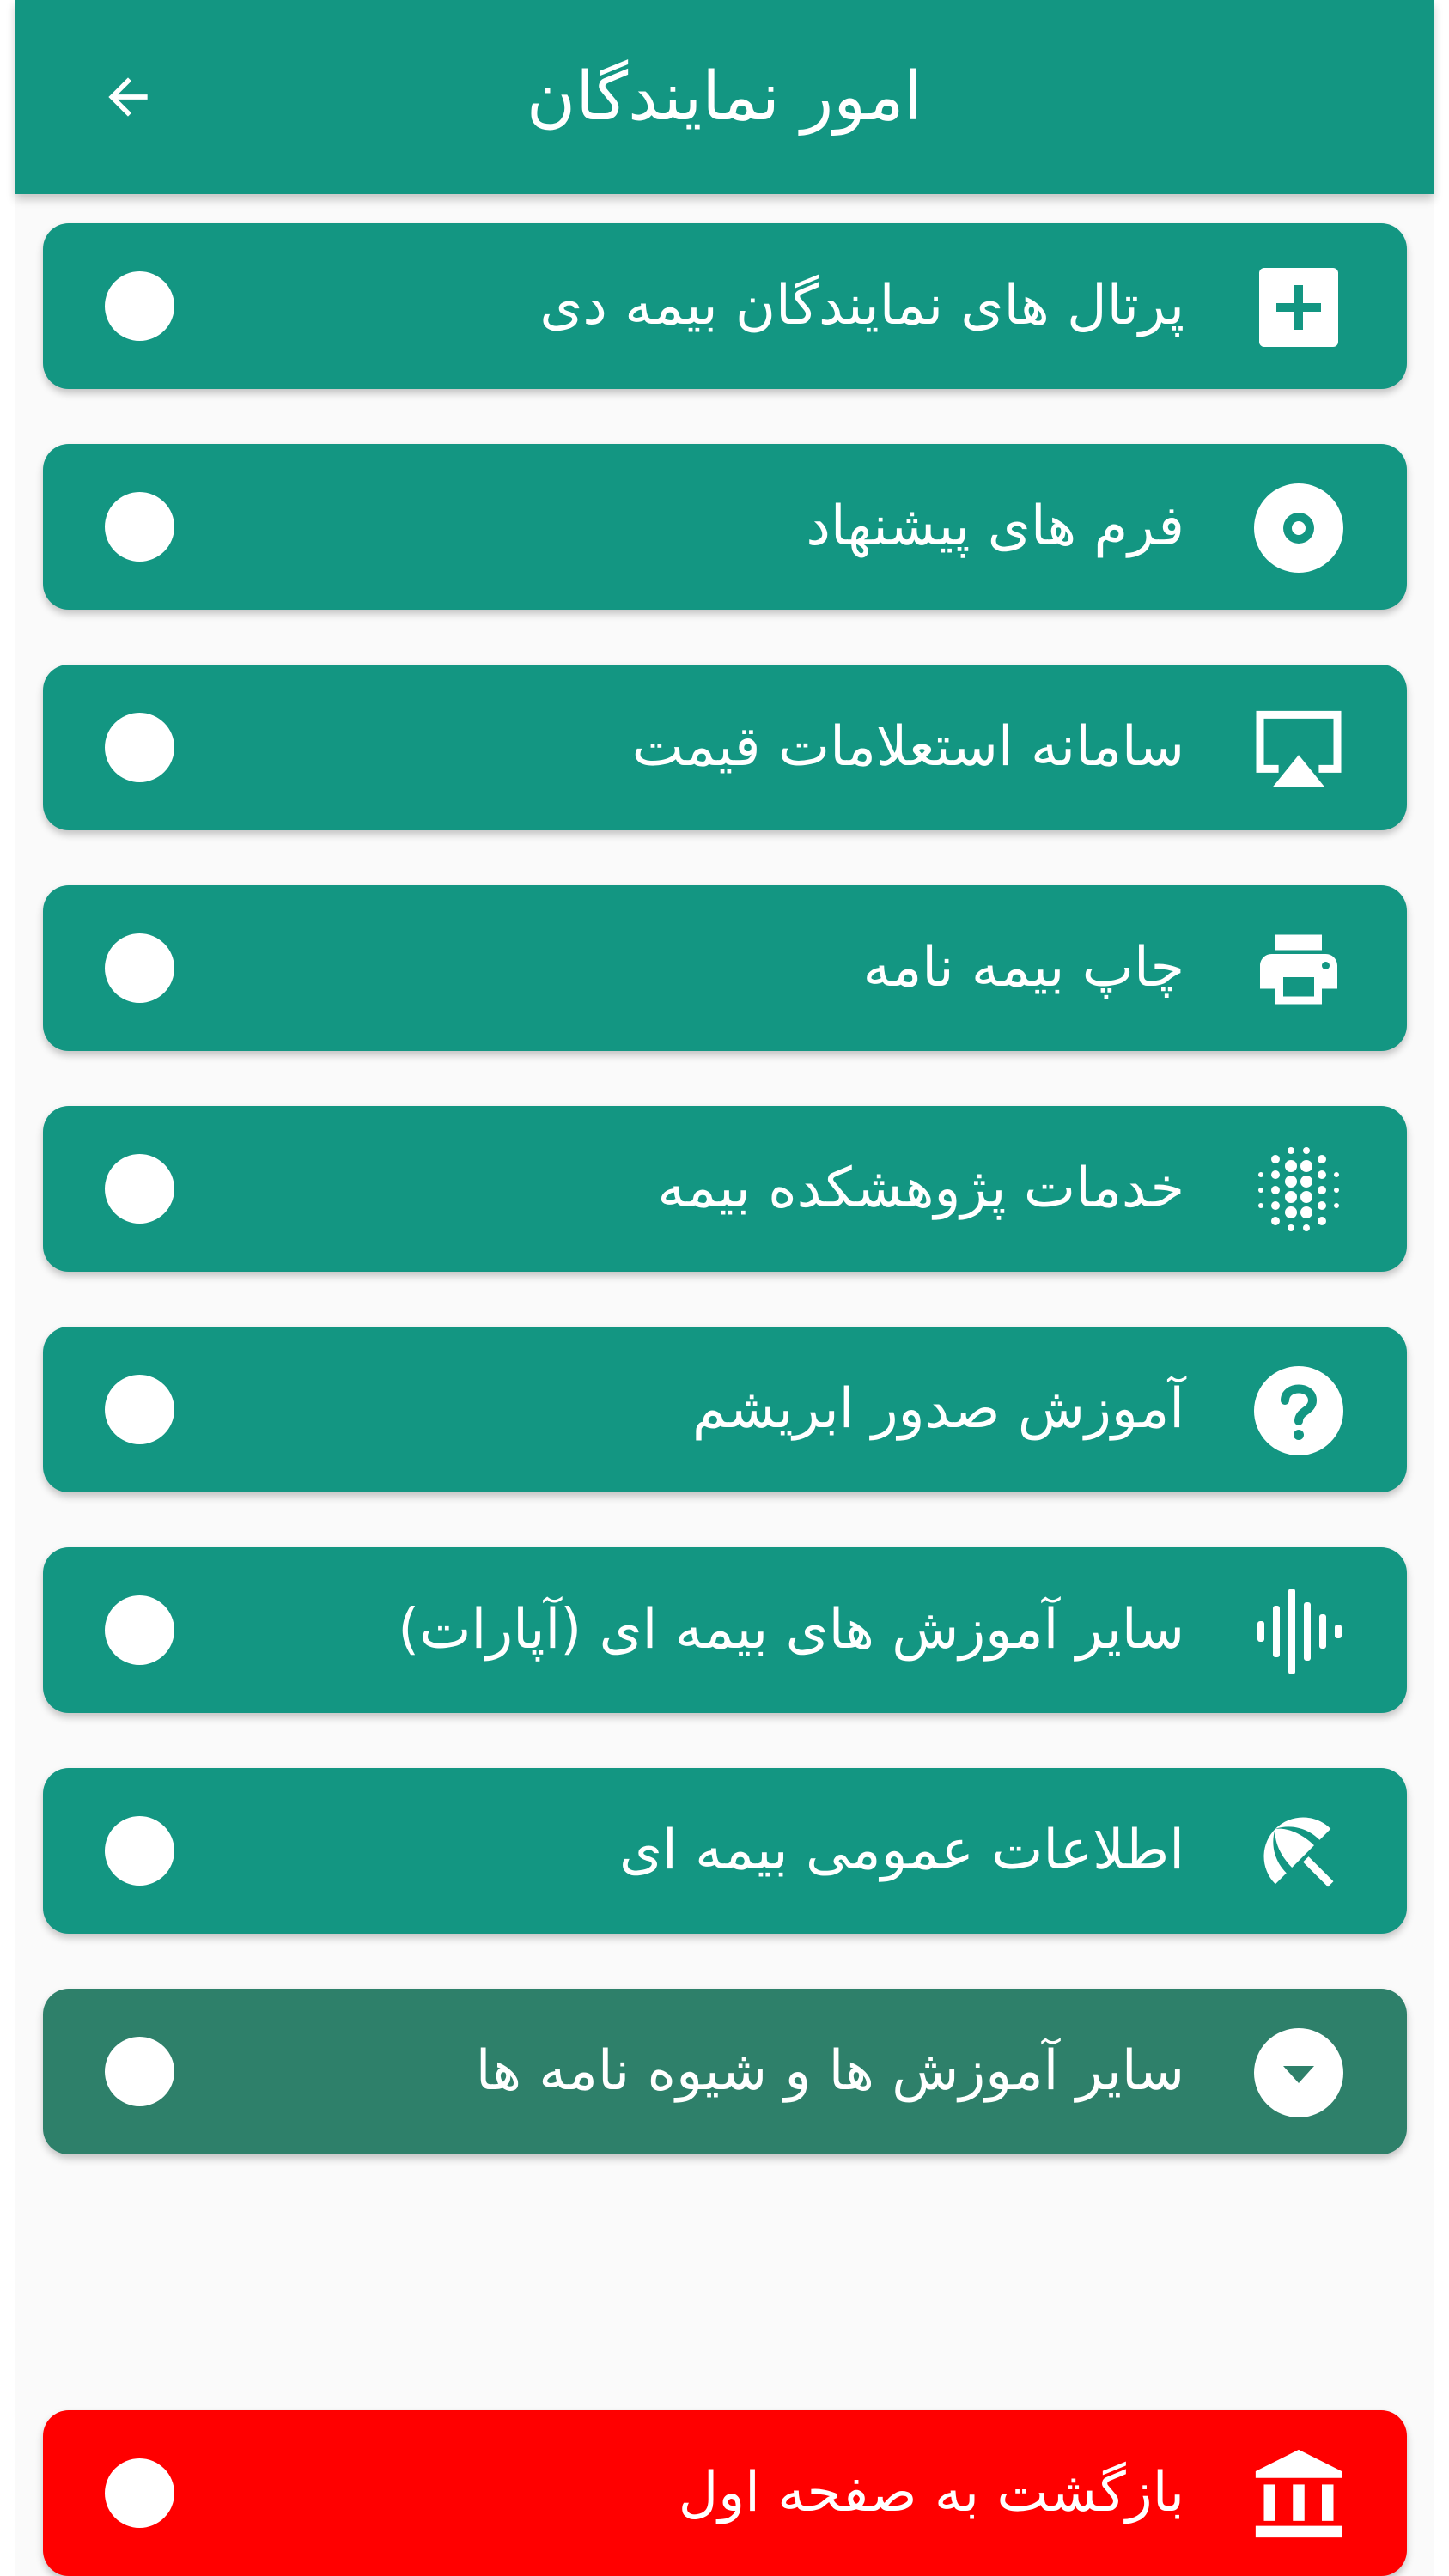  Describe the element at coordinates (901, 1850) in the screenshot. I see `menu-item-label: اطلاعات عمومی بیمه ای` at that location.